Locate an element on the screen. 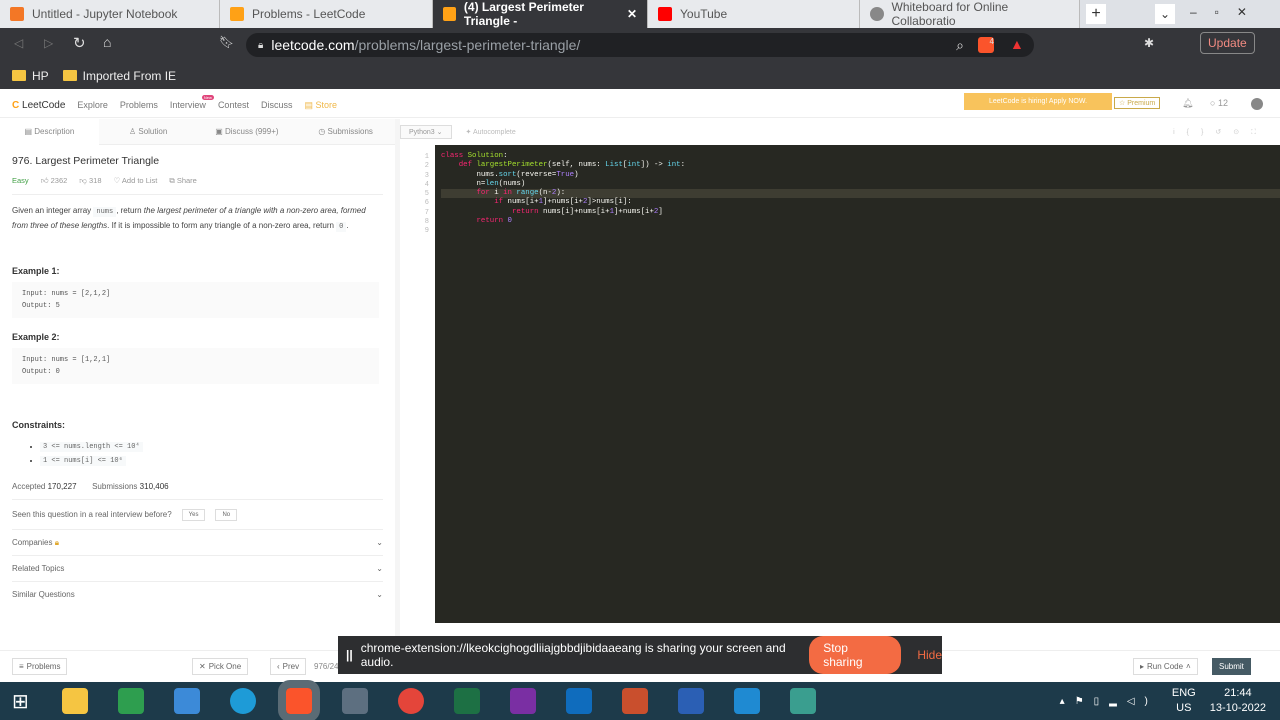 This screenshot has height=720, width=1280. desc-text: Given an integer array is located at coordinates (53, 210).